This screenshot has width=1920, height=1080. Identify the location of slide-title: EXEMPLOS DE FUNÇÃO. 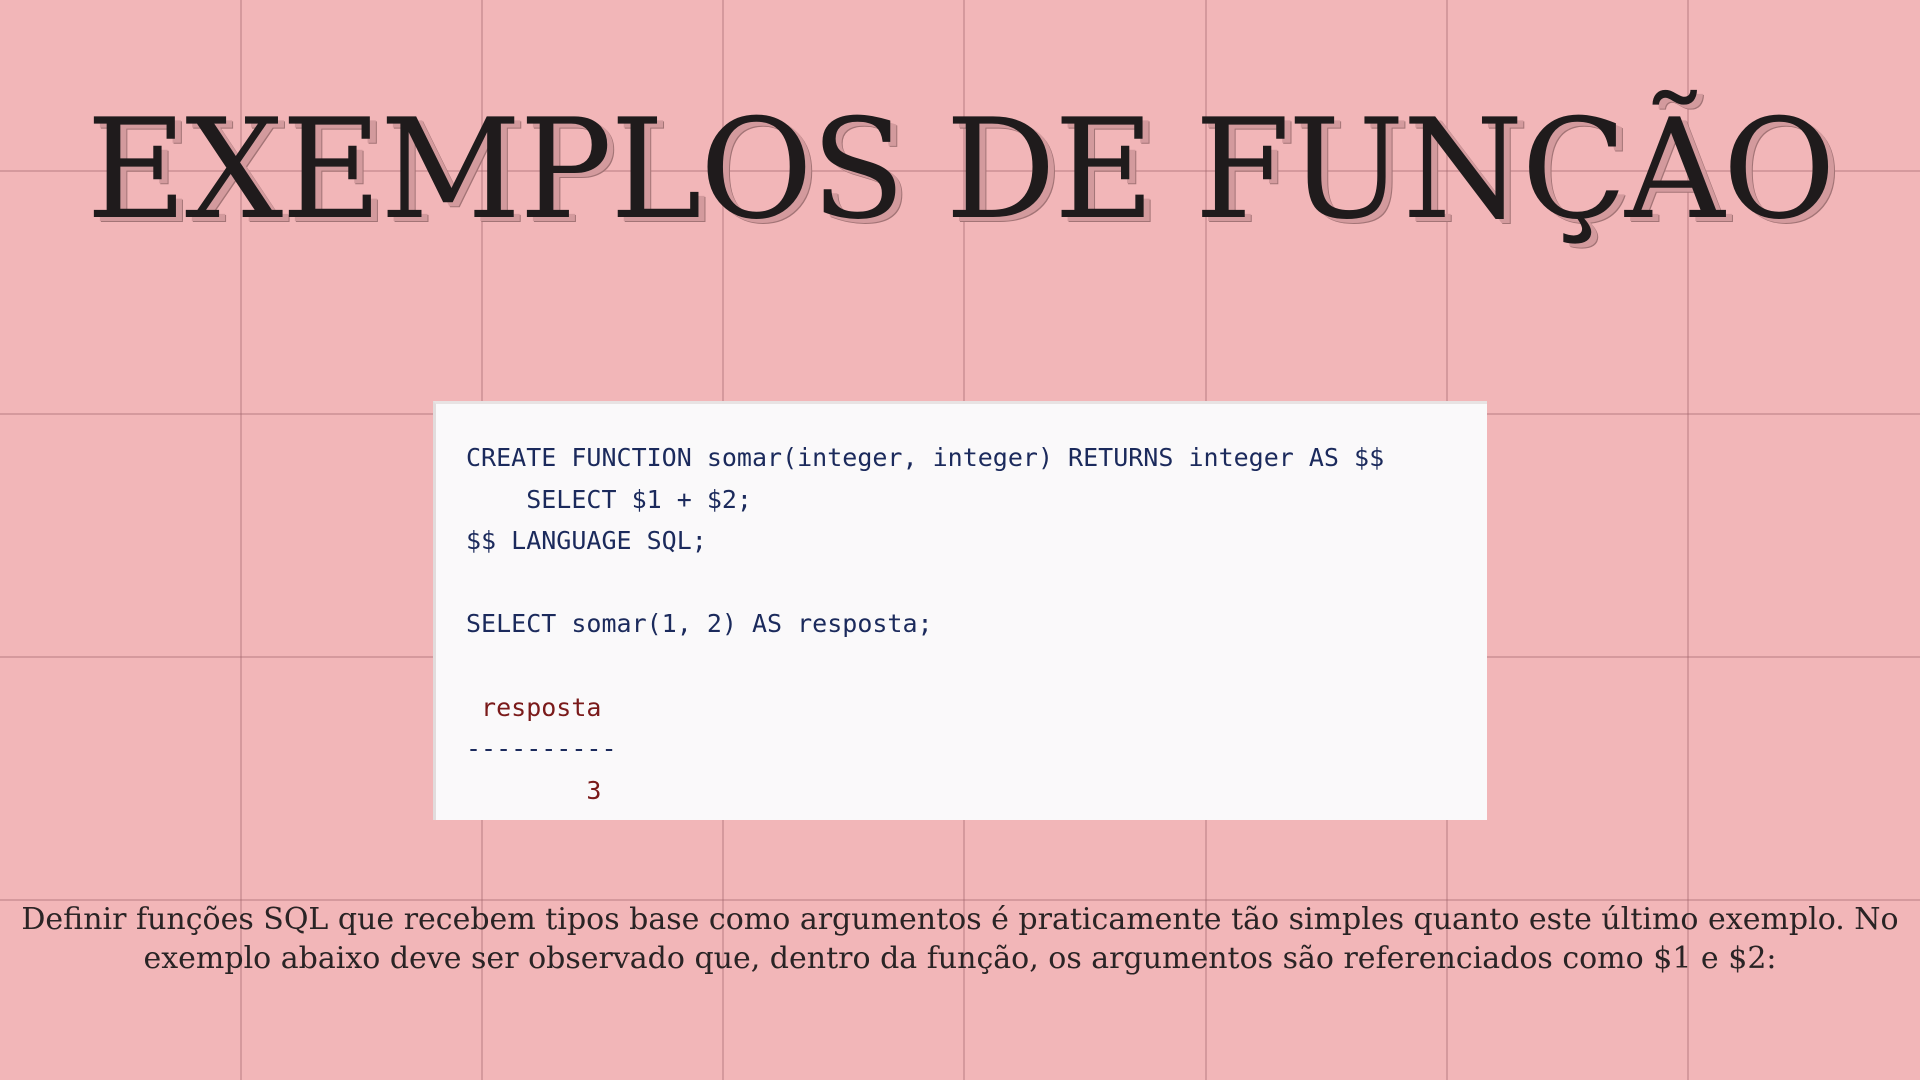
(961, 169).